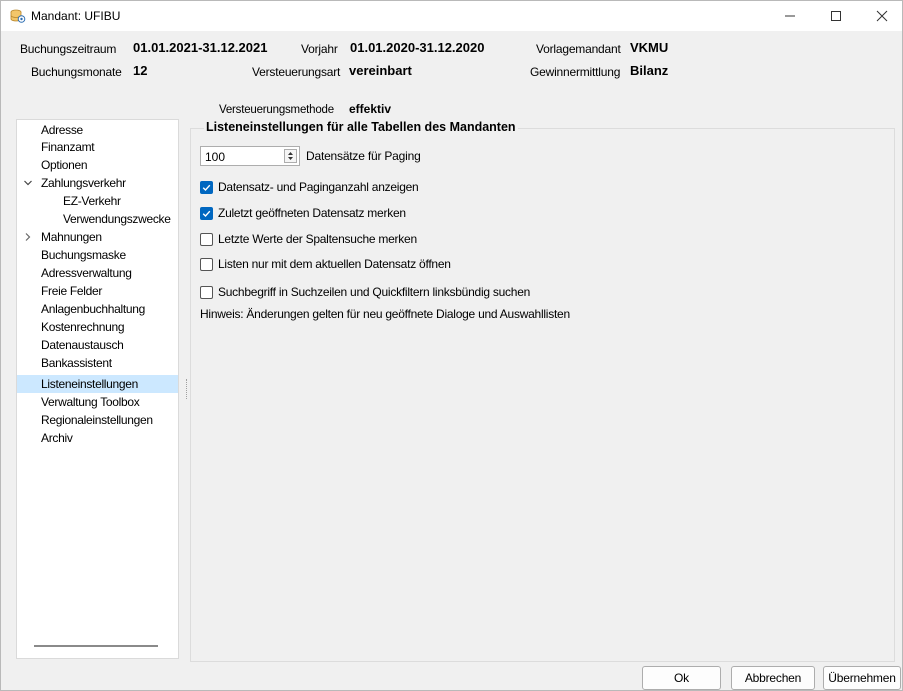 Image resolution: width=903 pixels, height=691 pixels. Describe the element at coordinates (276, 110) in the screenshot. I see `versteuerungsmethode-label: Versteuerungsmethode` at that location.